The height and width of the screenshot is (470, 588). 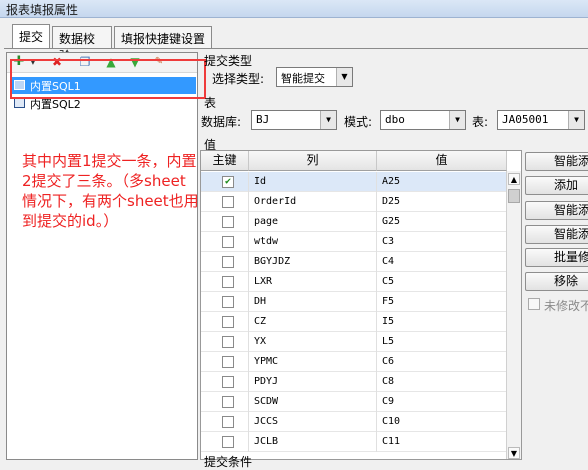 I want to click on grid-scrollbar: ▲ ▼, so click(x=513, y=315).